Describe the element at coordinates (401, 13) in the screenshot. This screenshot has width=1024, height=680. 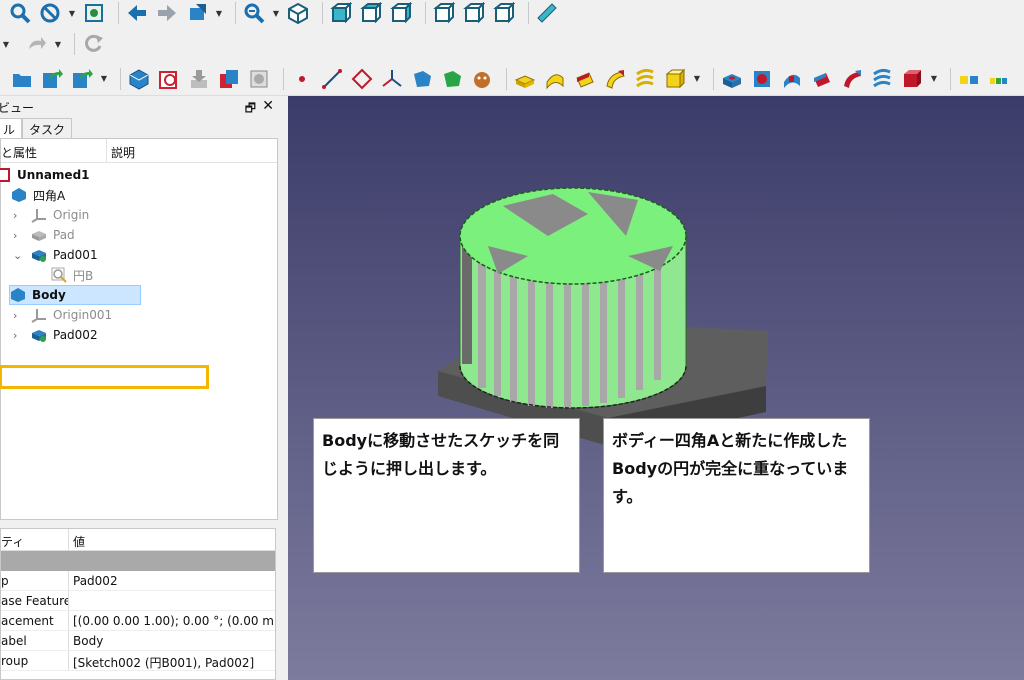
I see `view-right-icon` at that location.